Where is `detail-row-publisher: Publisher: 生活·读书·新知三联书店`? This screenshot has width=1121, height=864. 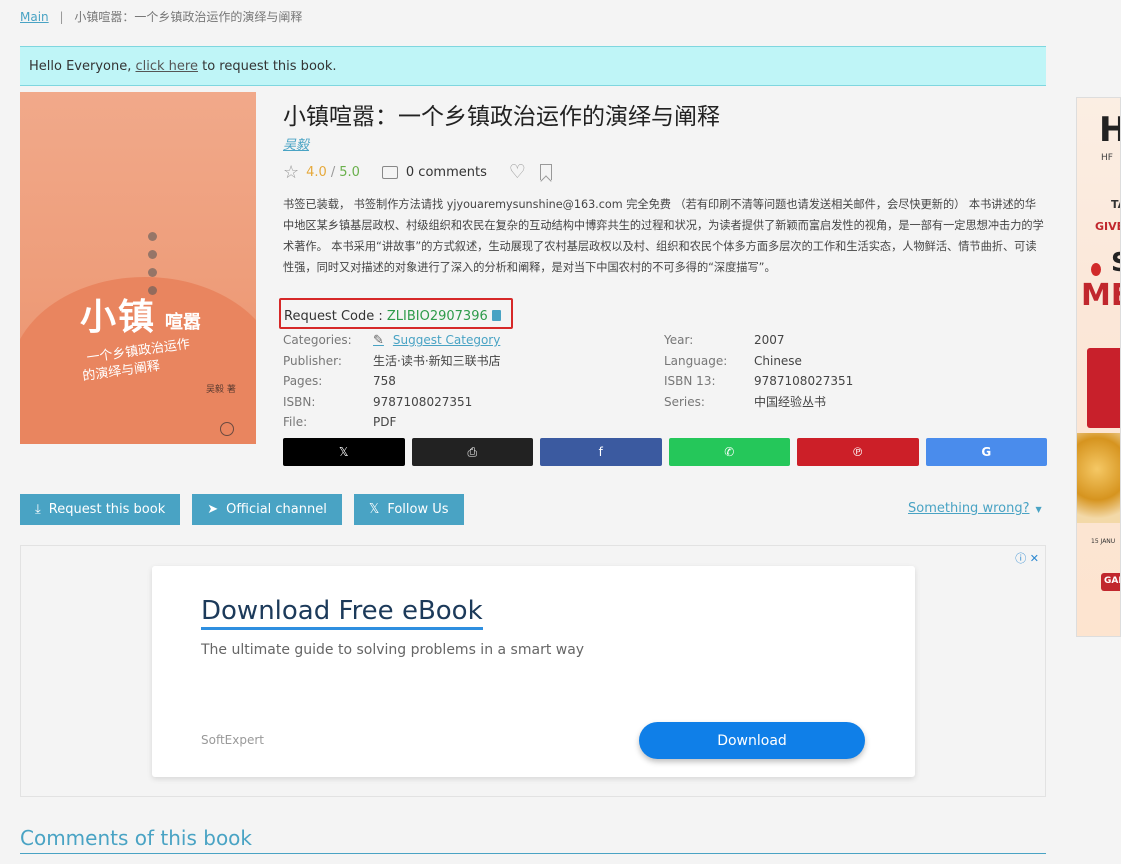
detail-row-publisher: Publisher: 生活·读书·新知三联书店 is located at coordinates (392, 361).